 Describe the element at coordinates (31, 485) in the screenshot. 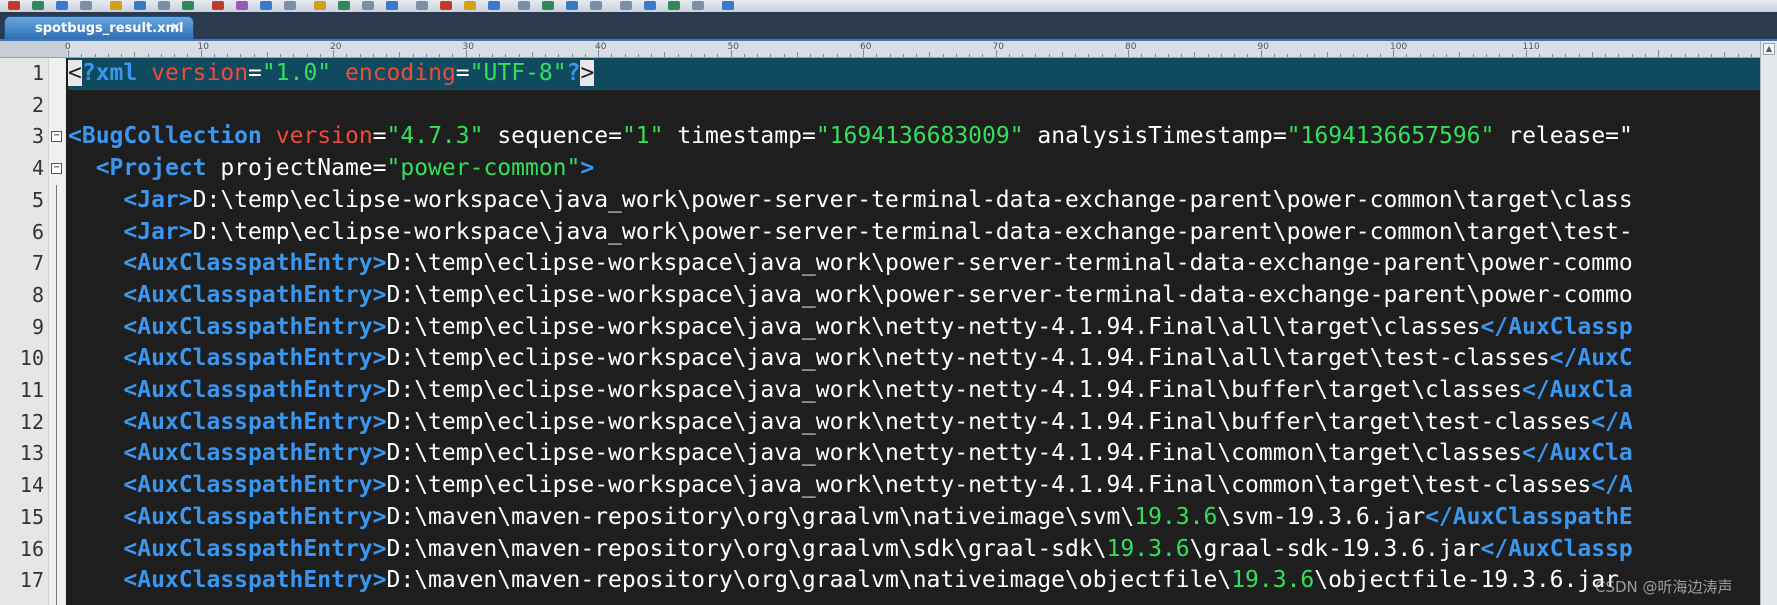

I see `line-number: 14` at that location.